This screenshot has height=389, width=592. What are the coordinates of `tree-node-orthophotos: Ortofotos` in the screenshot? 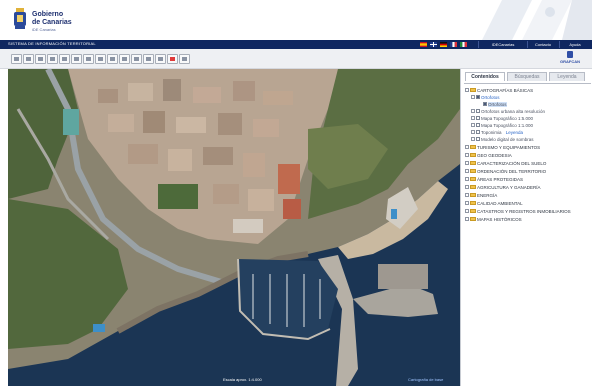 It's located at (495, 104).